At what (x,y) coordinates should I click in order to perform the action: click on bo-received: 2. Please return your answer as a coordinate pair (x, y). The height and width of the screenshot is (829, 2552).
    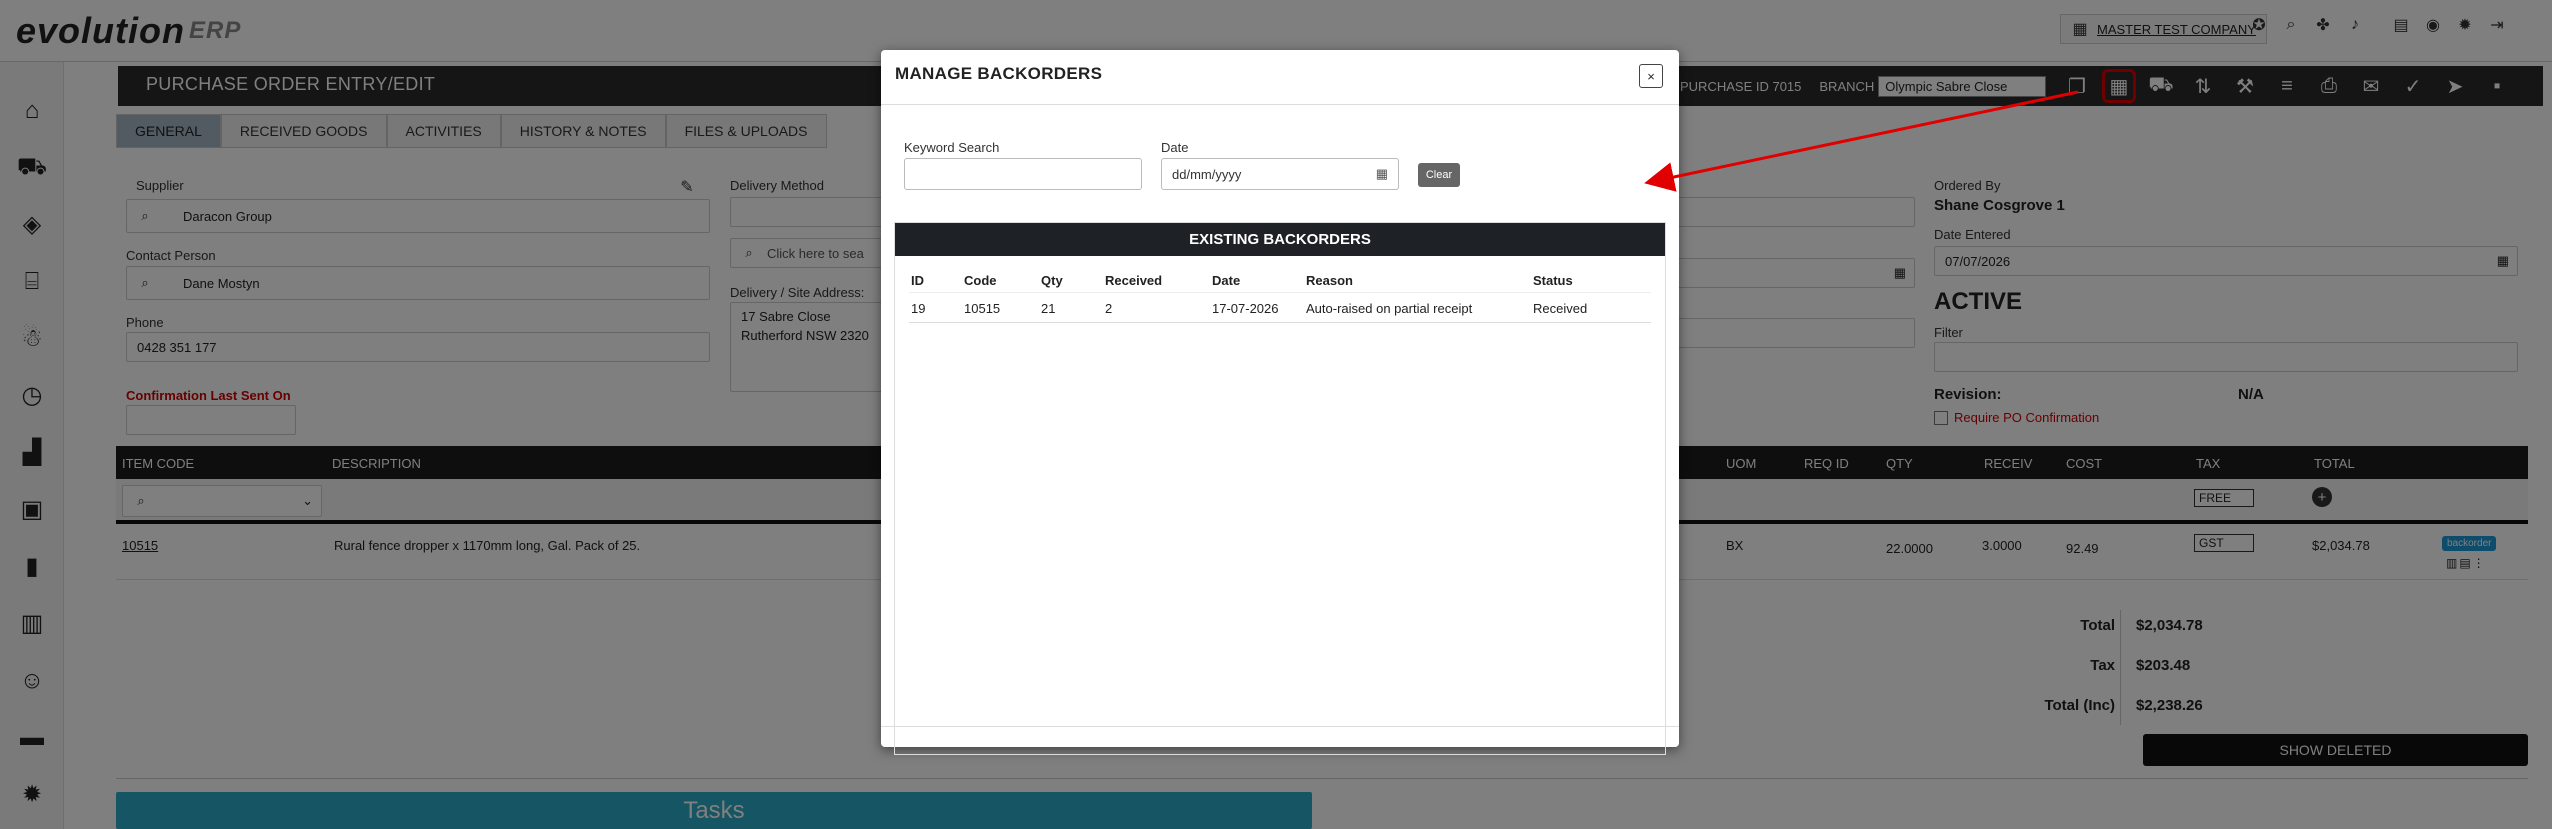
    Looking at the image, I should click on (1109, 308).